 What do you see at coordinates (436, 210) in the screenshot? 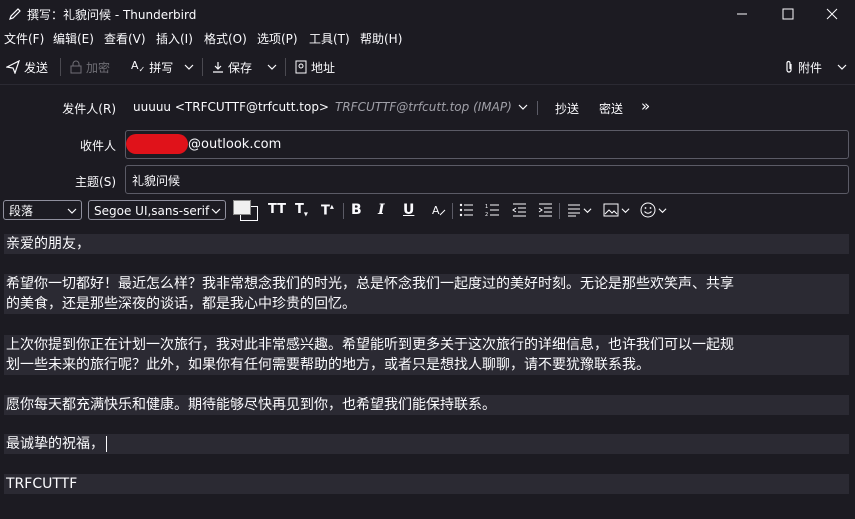
I see `svg-text: A` at bounding box center [436, 210].